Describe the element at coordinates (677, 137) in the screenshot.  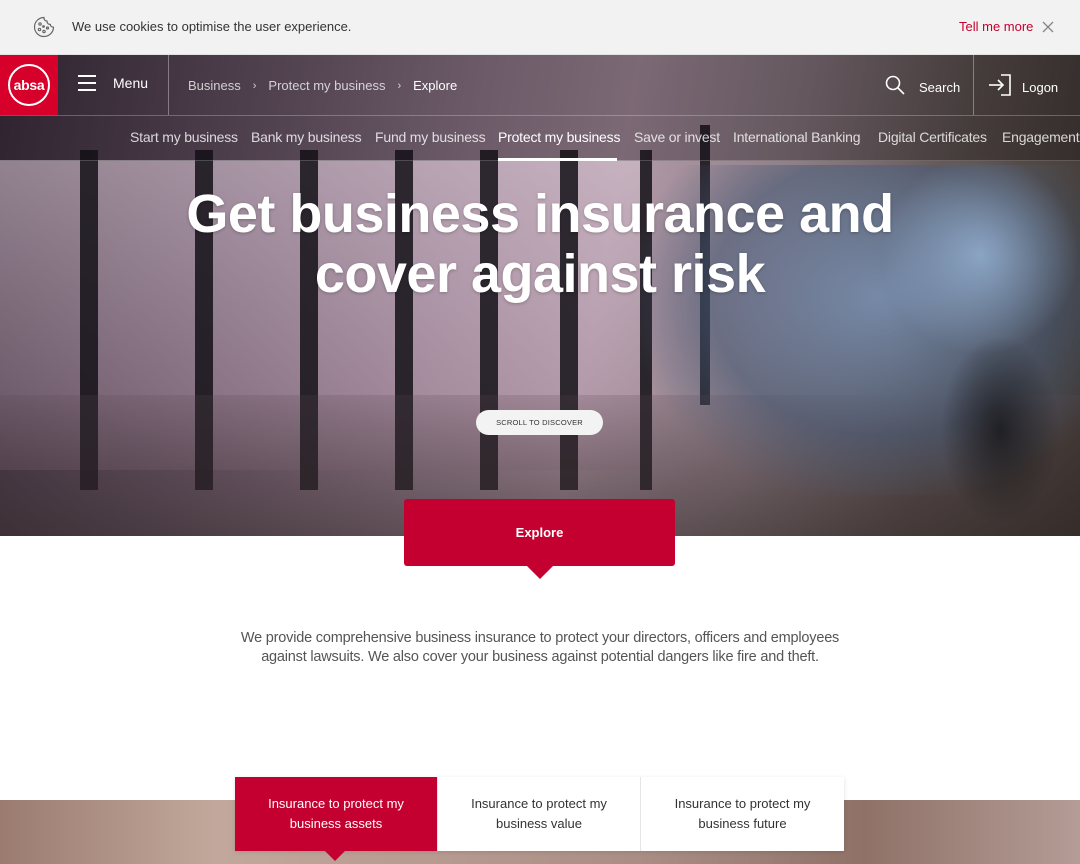
I see `subnav-save-or-invest: Save or invest` at that location.